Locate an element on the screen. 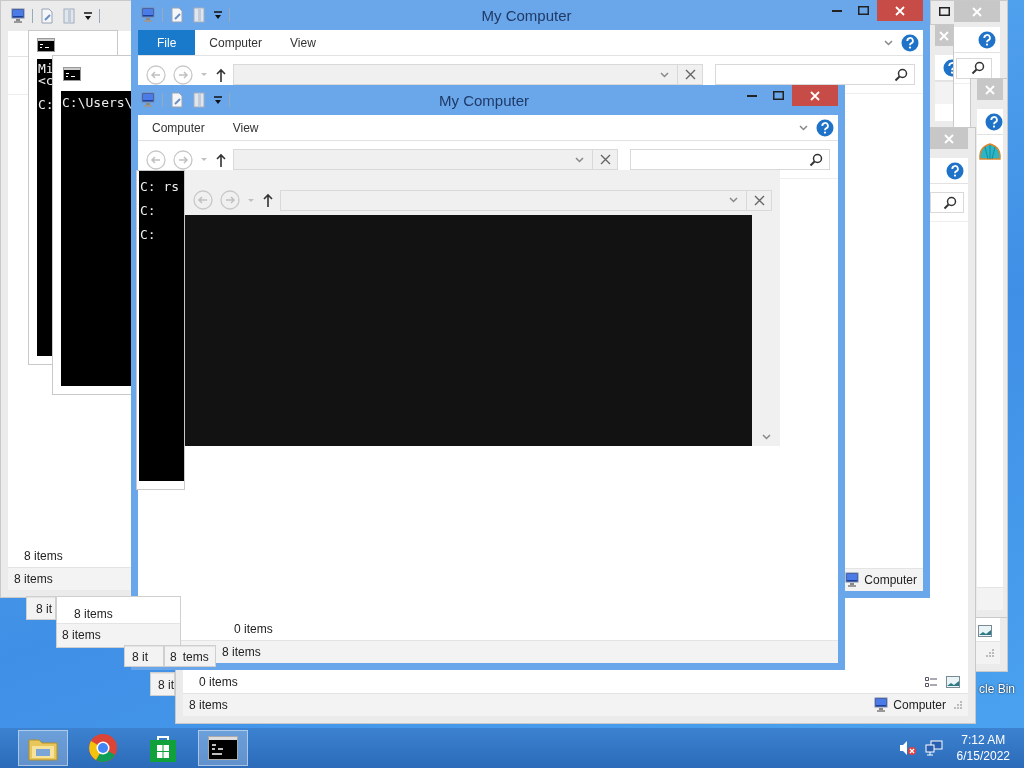 Image resolution: width=1024 pixels, height=768 pixels. network-icon is located at coordinates (933, 748).